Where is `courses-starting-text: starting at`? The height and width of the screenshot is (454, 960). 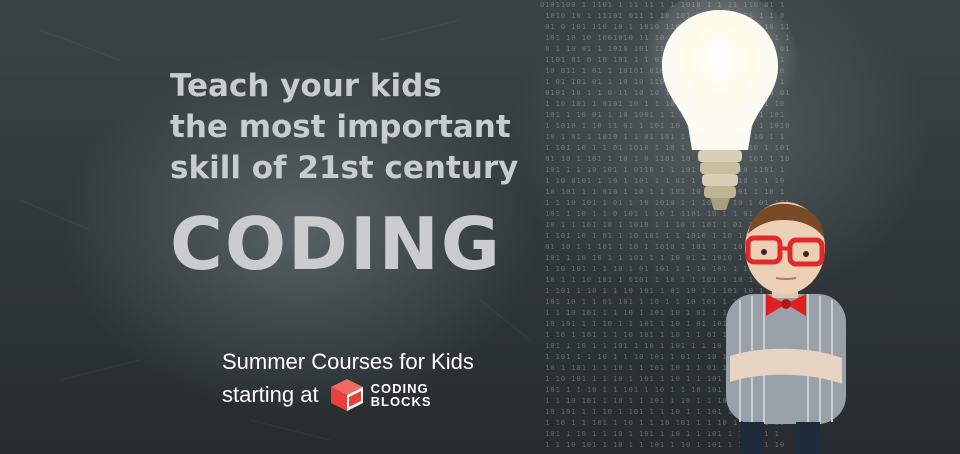
courses-starting-text: starting at is located at coordinates (270, 394).